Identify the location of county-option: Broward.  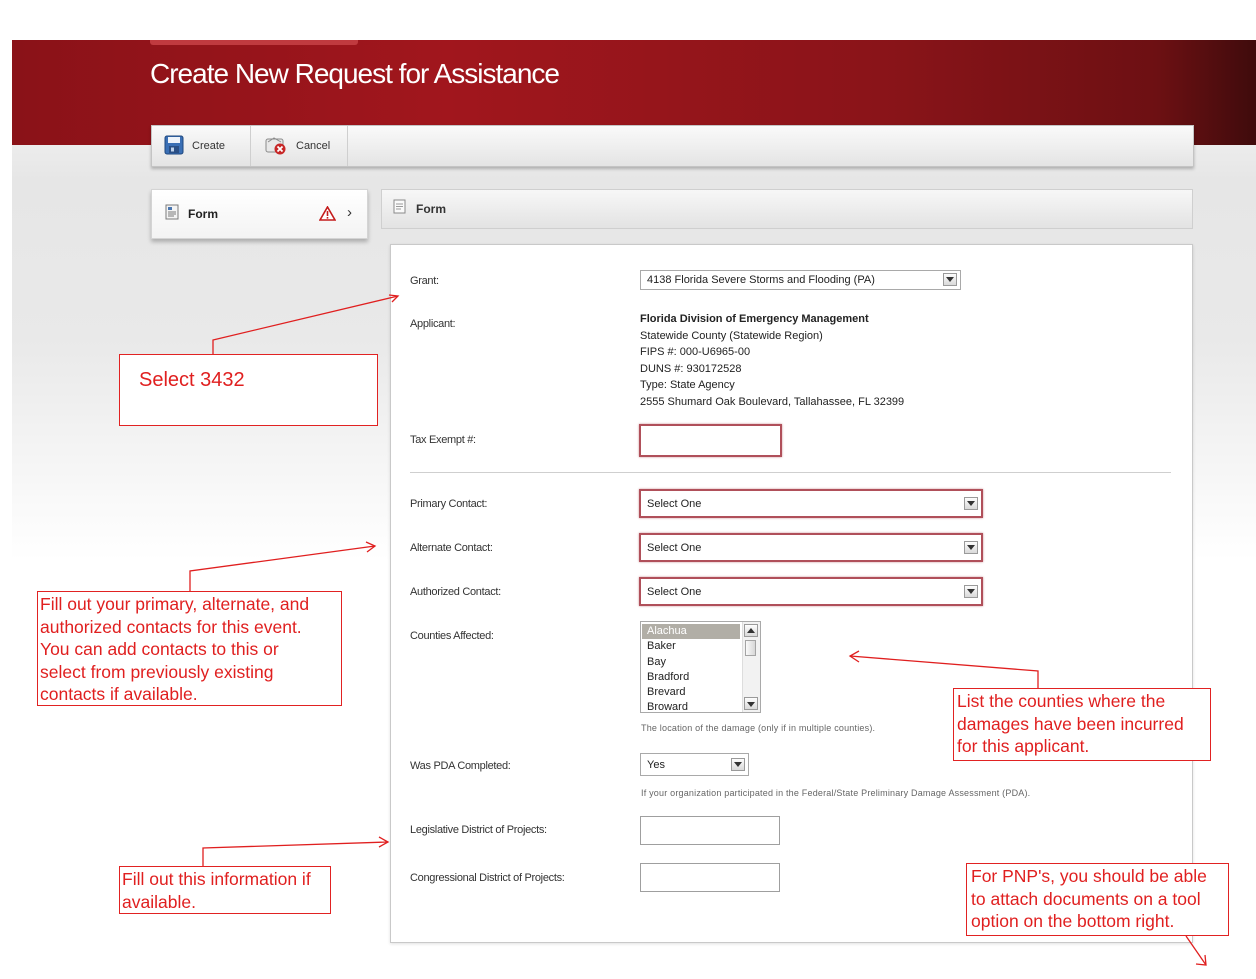
(691, 706).